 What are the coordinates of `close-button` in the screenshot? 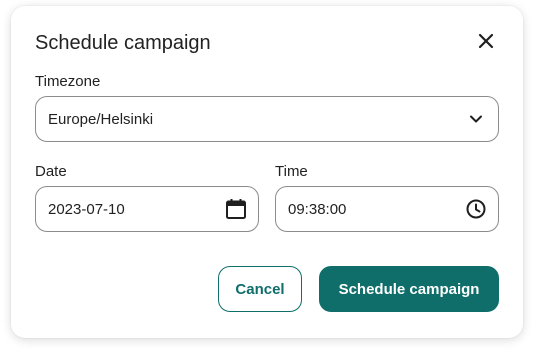 It's located at (486, 43).